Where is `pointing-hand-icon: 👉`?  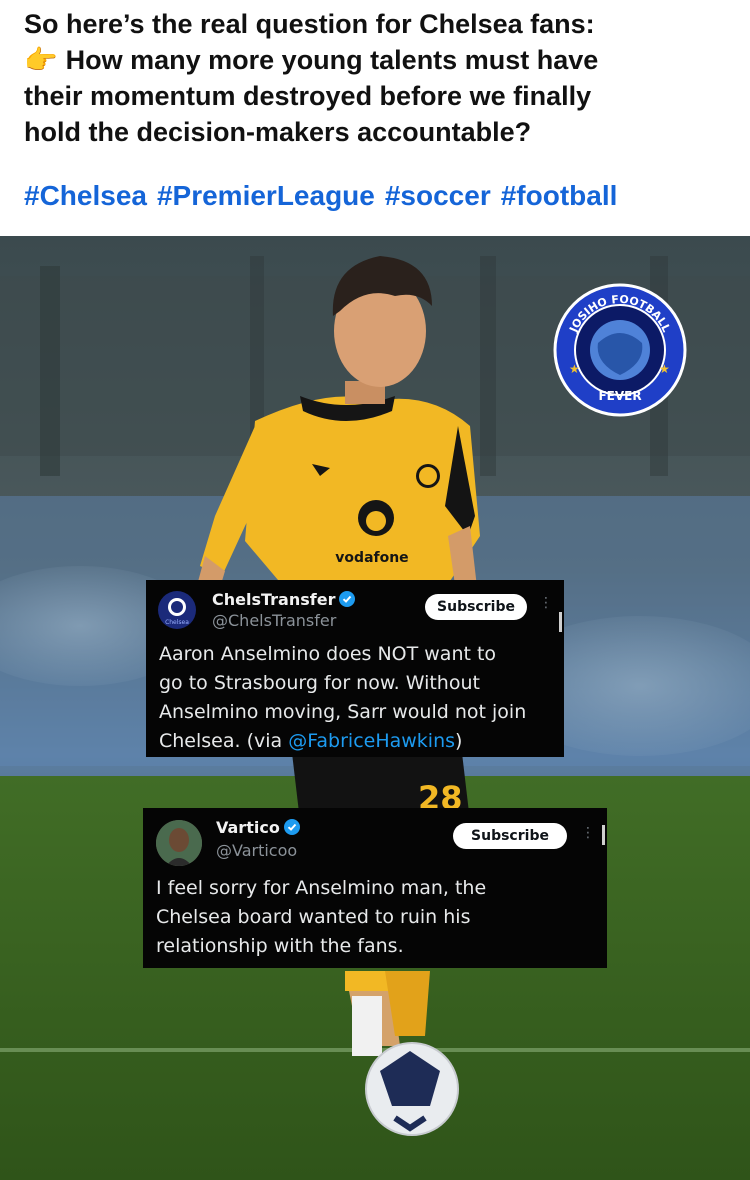
pointing-hand-icon: 👉 is located at coordinates (41, 60).